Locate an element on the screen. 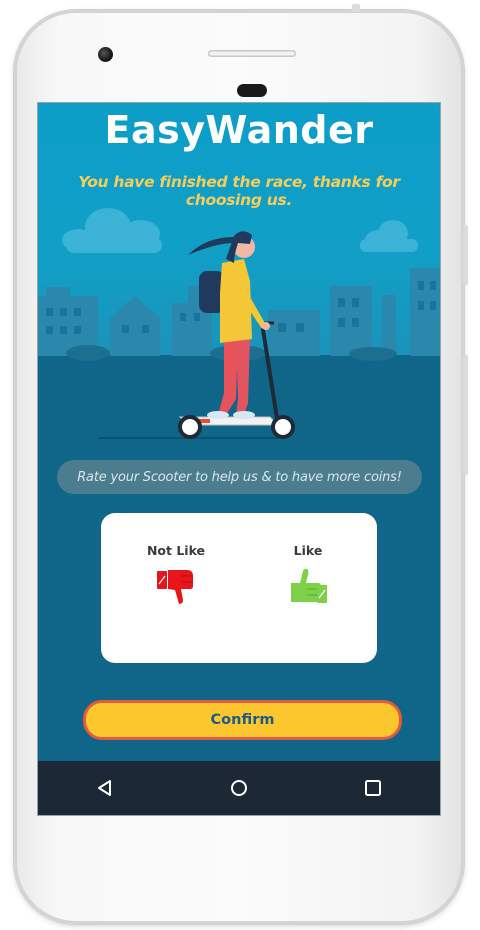 Image resolution: width=480 pixels, height=930 pixels. like-option: Like is located at coordinates (308, 574).